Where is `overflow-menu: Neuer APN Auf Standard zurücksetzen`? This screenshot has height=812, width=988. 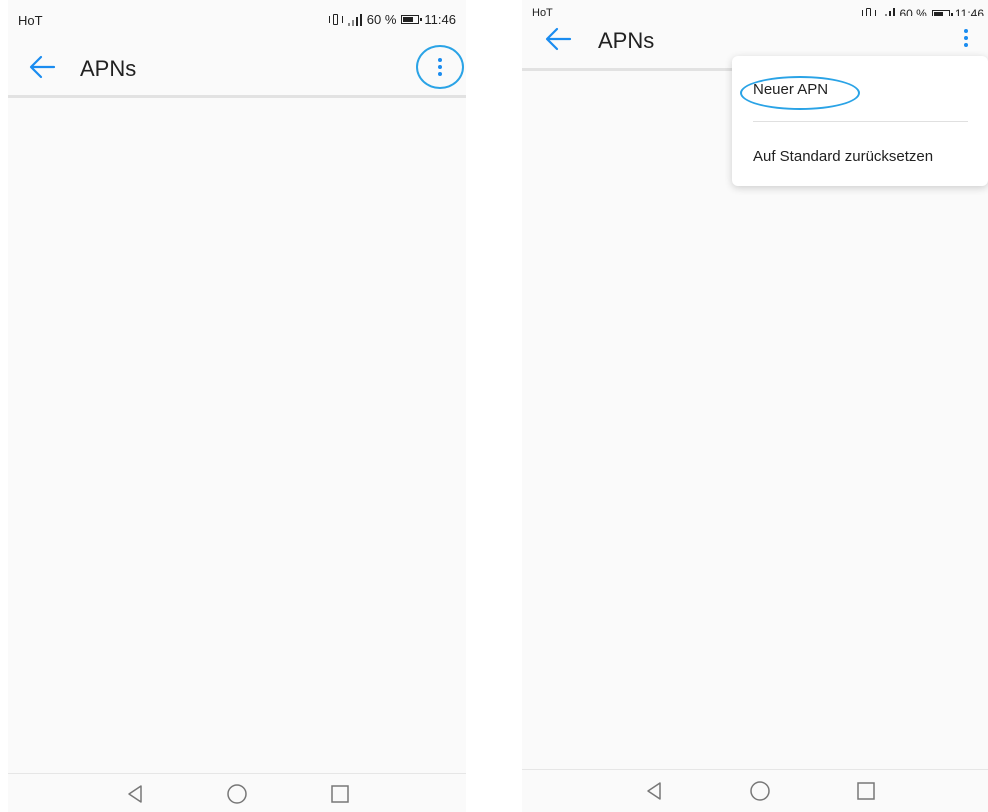
overflow-menu: Neuer APN Auf Standard zurücksetzen is located at coordinates (860, 121).